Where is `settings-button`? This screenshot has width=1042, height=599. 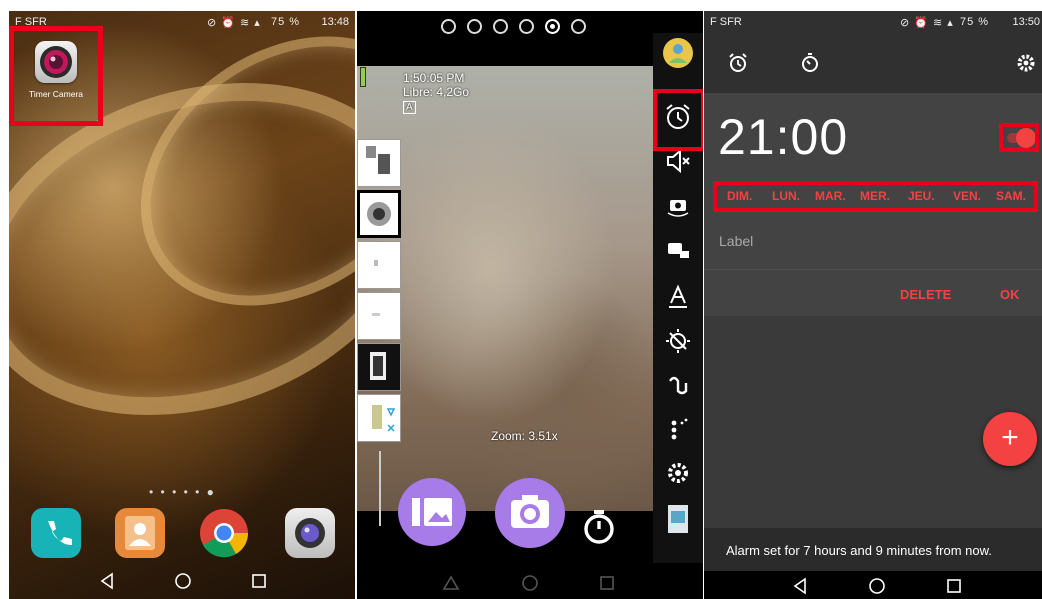 settings-button is located at coordinates (1026, 63).